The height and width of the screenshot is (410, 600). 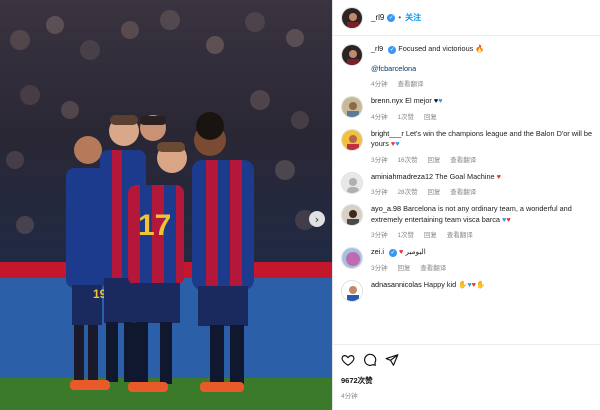 I want to click on author-username: _rl9, so click(x=377, y=17).